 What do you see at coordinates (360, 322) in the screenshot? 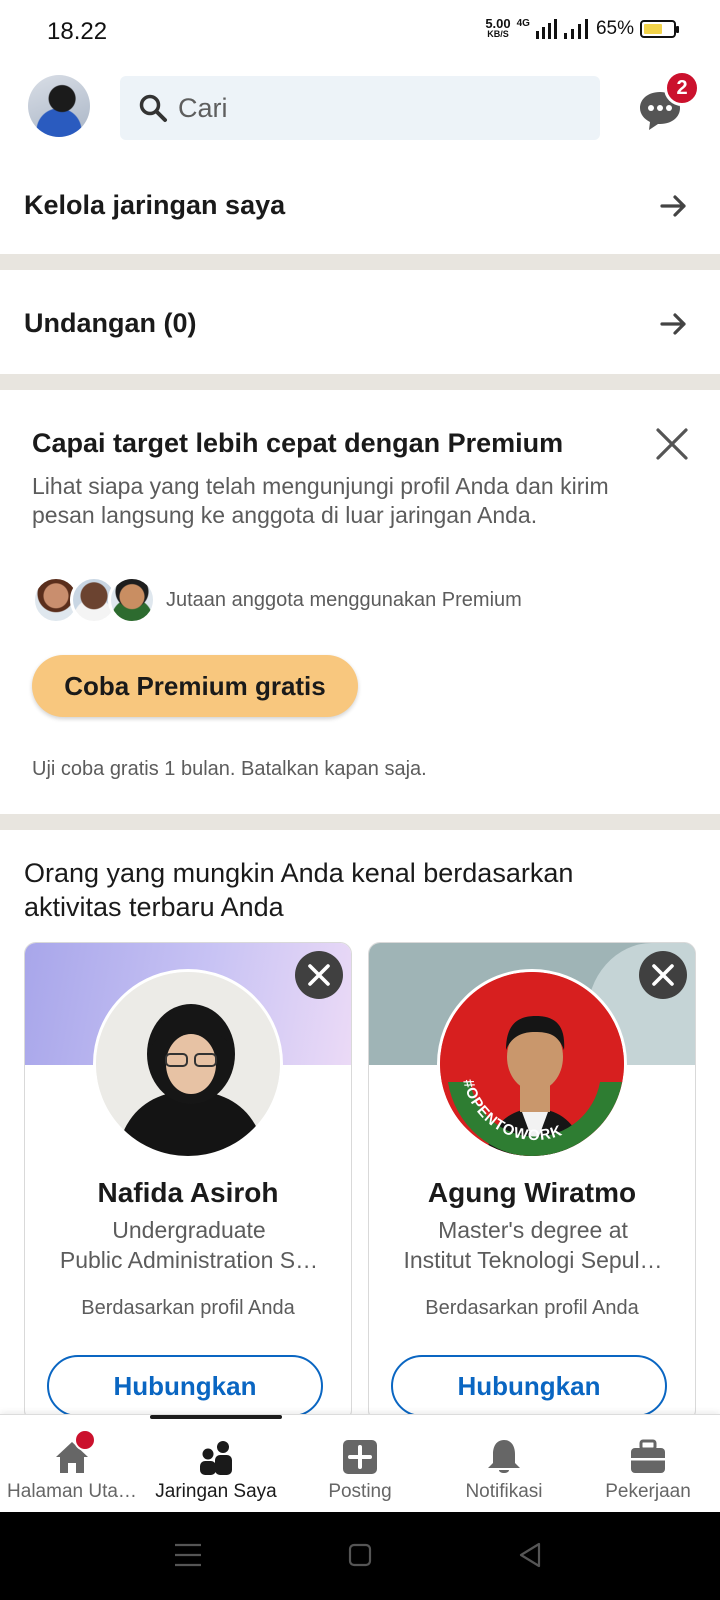
I see `invitations-row: Undangan (0)` at bounding box center [360, 322].